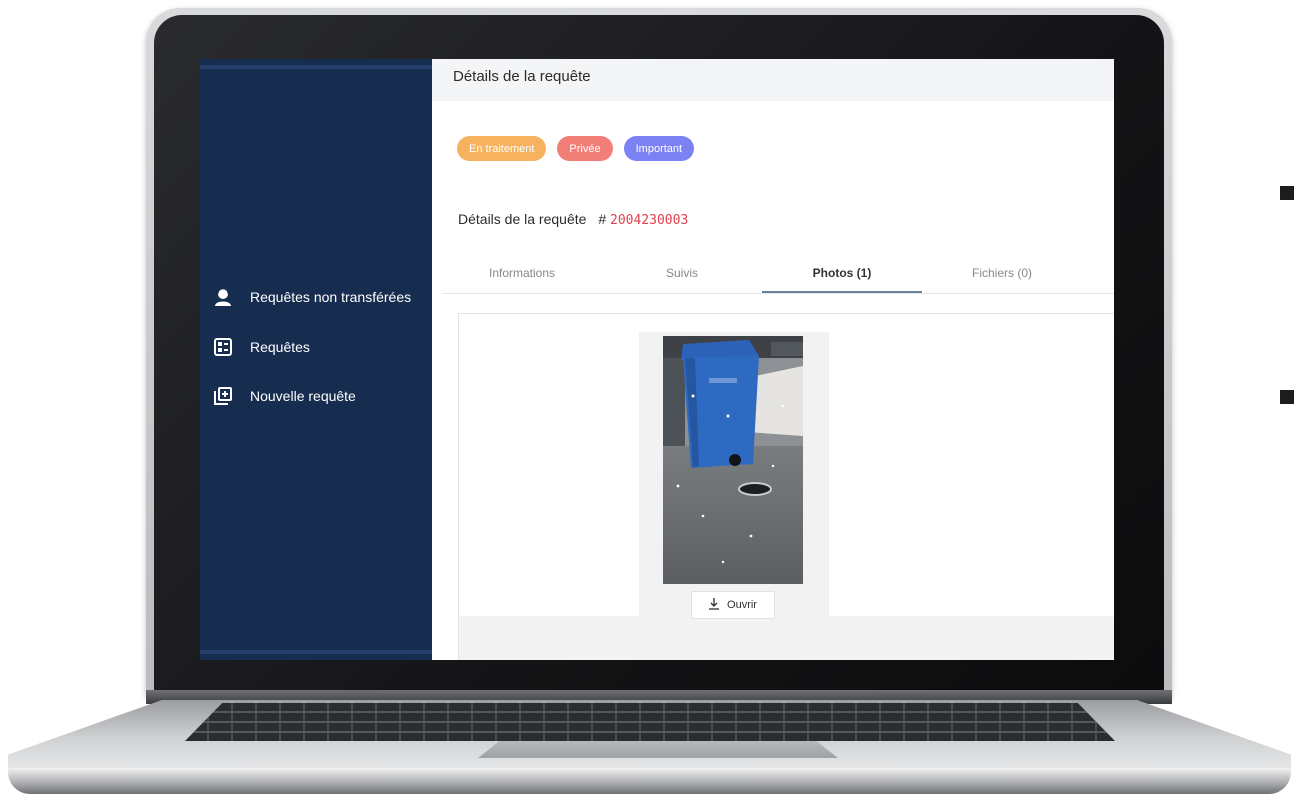 Image resolution: width=1299 pixels, height=799 pixels. I want to click on sidebar-item-new-request: Nouvelle requête, so click(284, 396).